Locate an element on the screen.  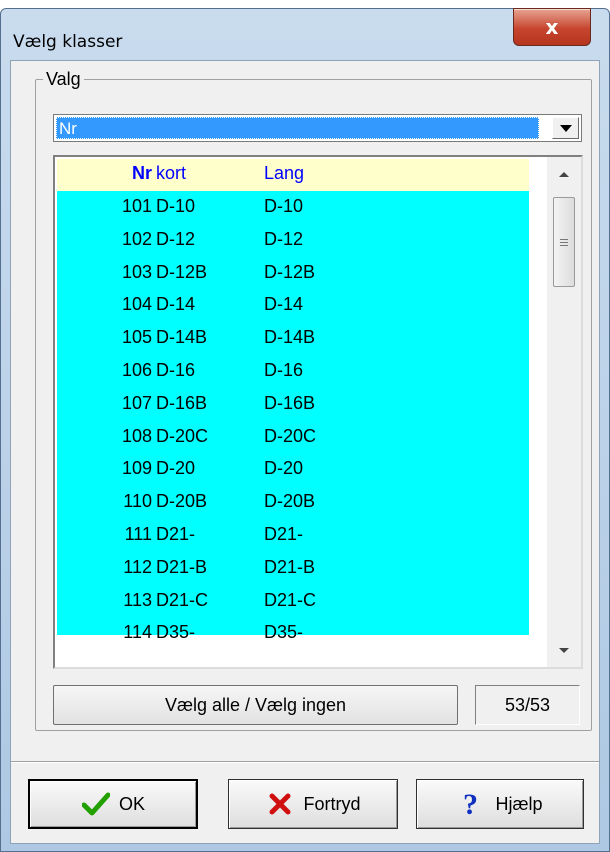
list-item-lang: D-20 is located at coordinates (284, 468).